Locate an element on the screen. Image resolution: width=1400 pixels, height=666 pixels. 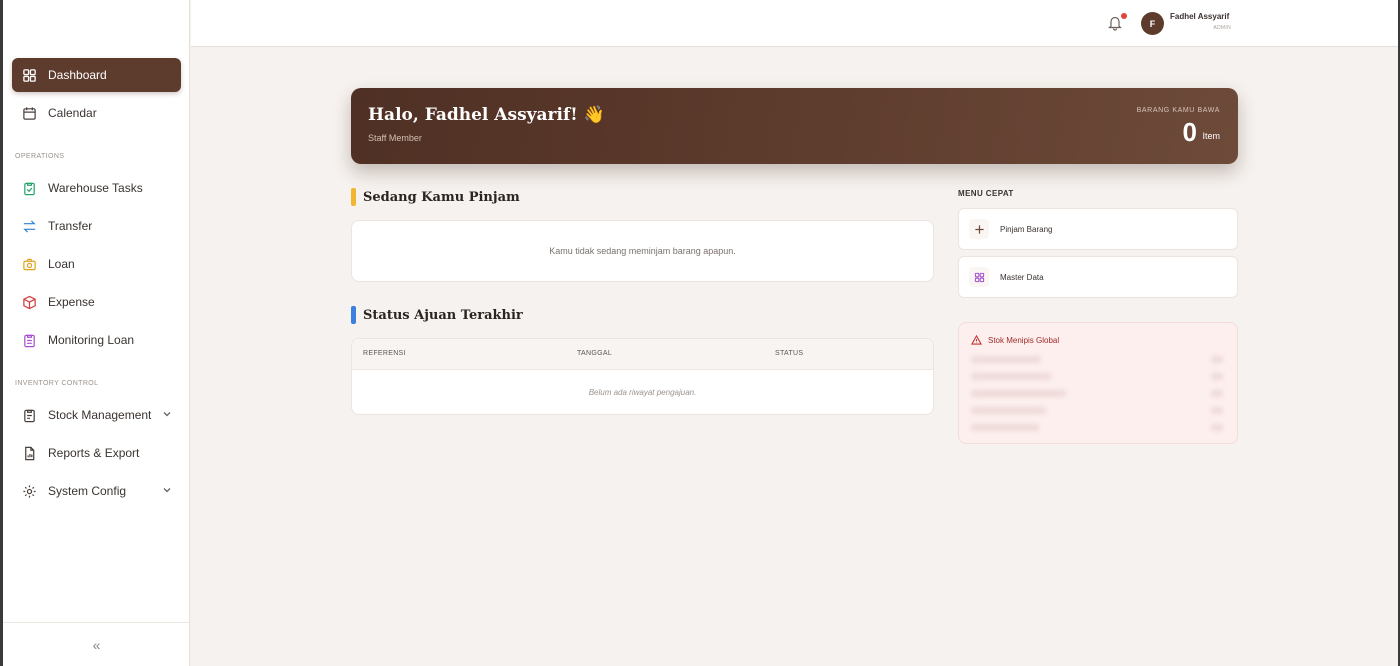
sidebar-item-warehouse-tasks: Warehouse Tasks is located at coordinates (96, 188).